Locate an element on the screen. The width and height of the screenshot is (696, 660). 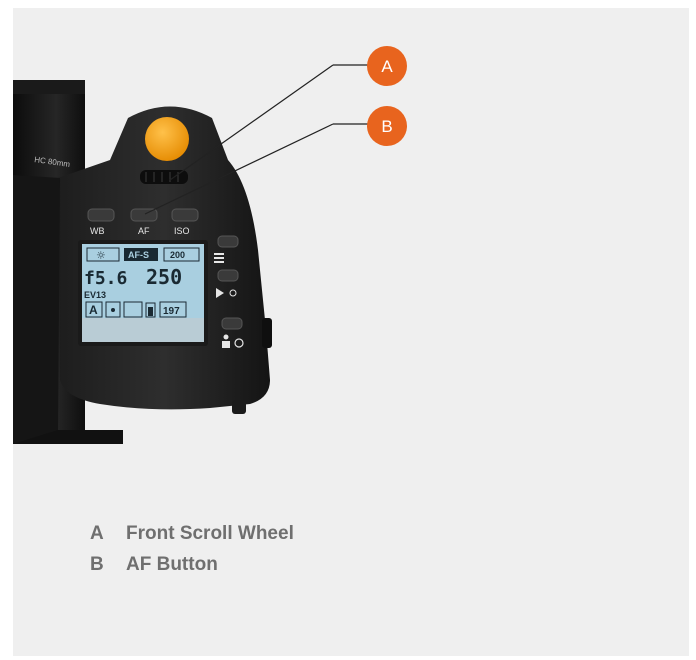
callout-legend: A Front Scroll Wheel B AF Button is located at coordinates (192, 549).